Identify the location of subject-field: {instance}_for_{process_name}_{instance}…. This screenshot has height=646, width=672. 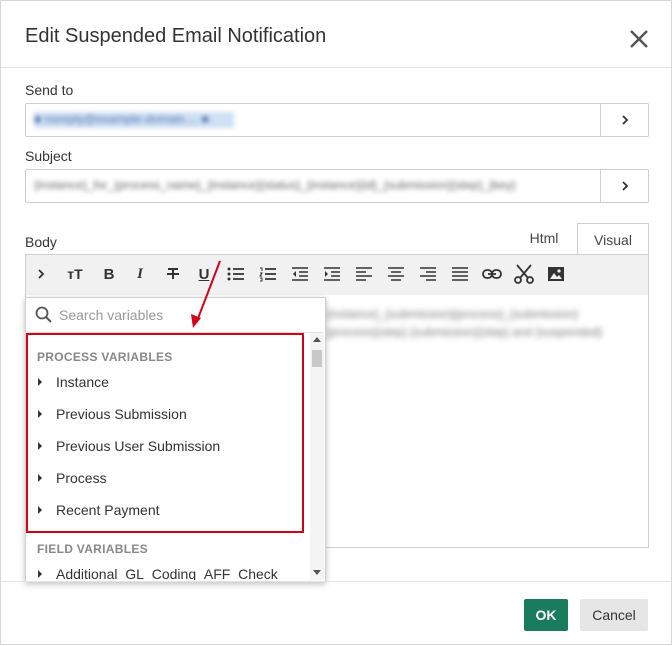
(337, 186).